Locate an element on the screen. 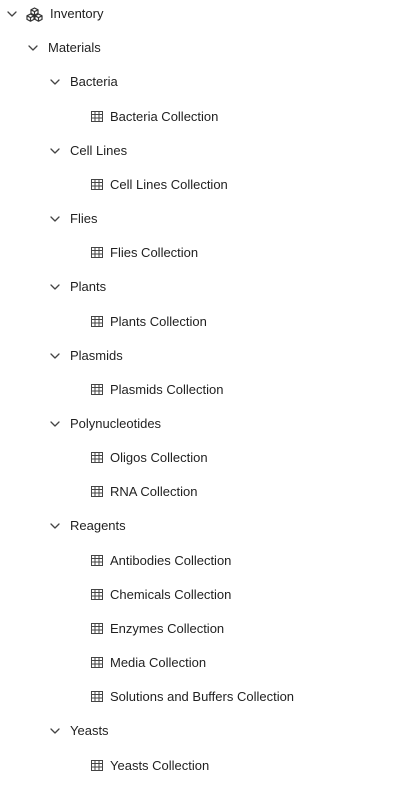  tree-node-bacteria: Bacteria is located at coordinates (204, 82).